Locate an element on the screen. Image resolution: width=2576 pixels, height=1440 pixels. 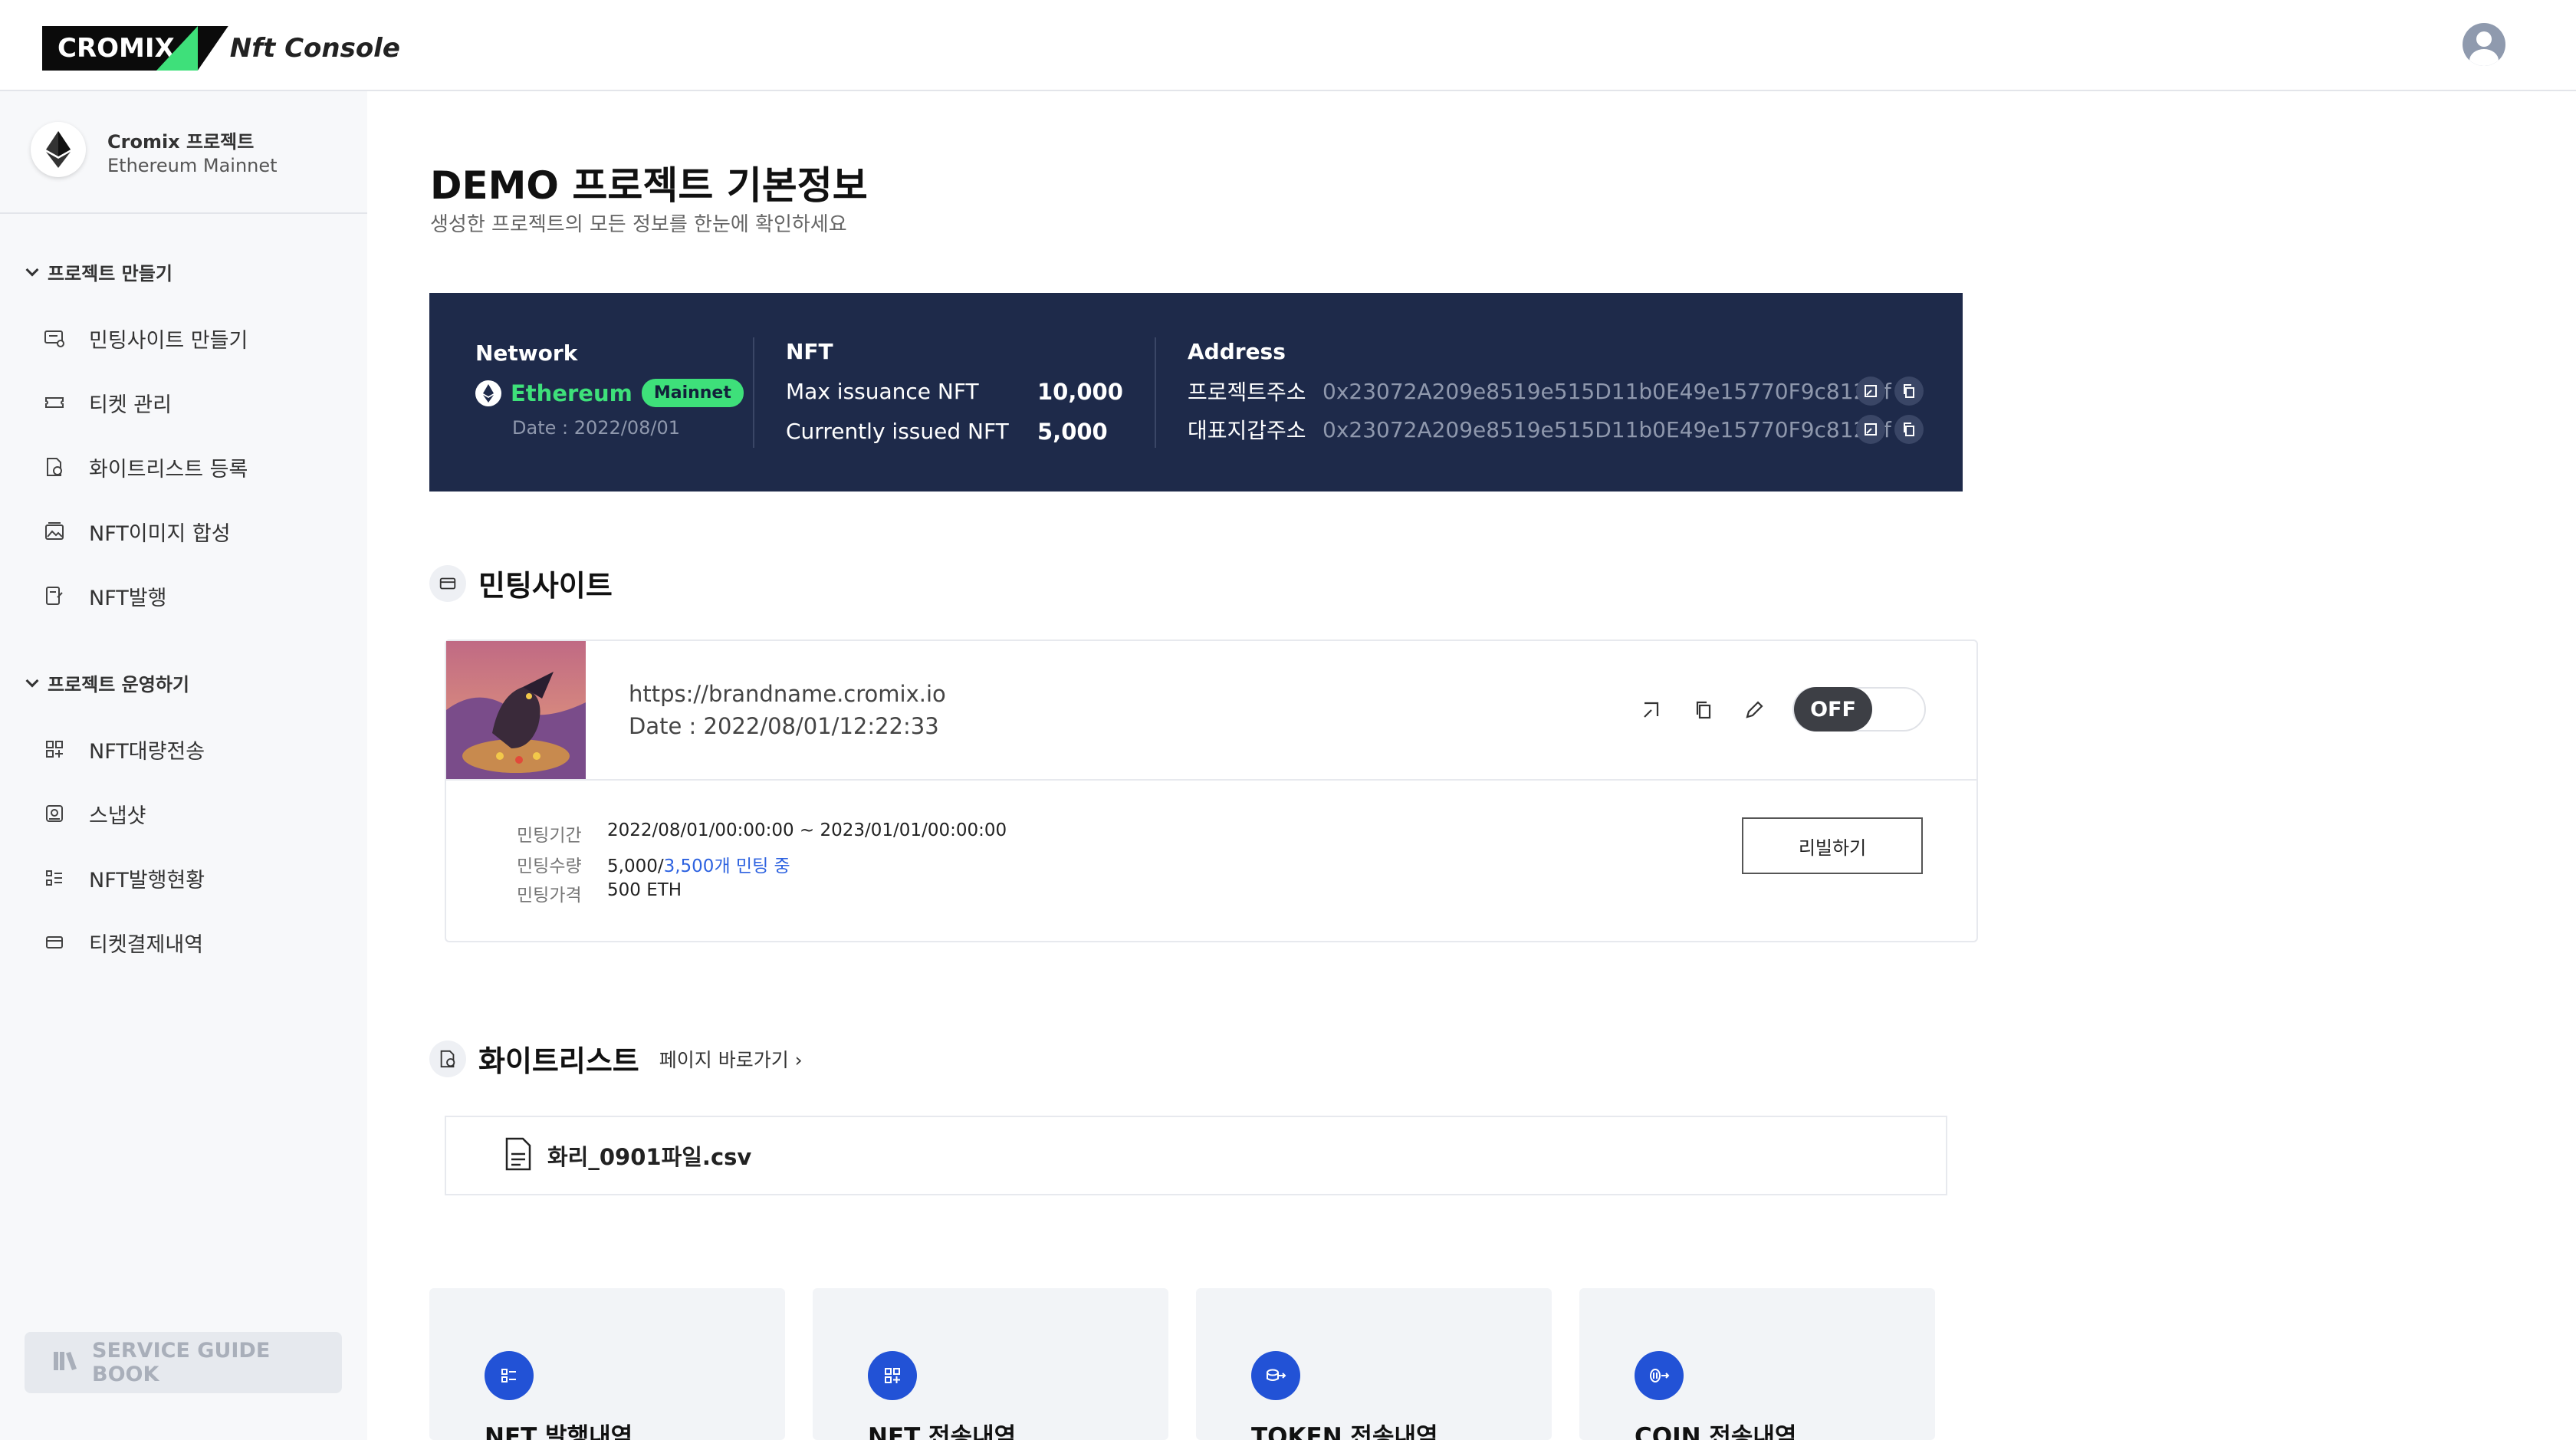
logo: CROMIX Nft Console is located at coordinates (221, 48).